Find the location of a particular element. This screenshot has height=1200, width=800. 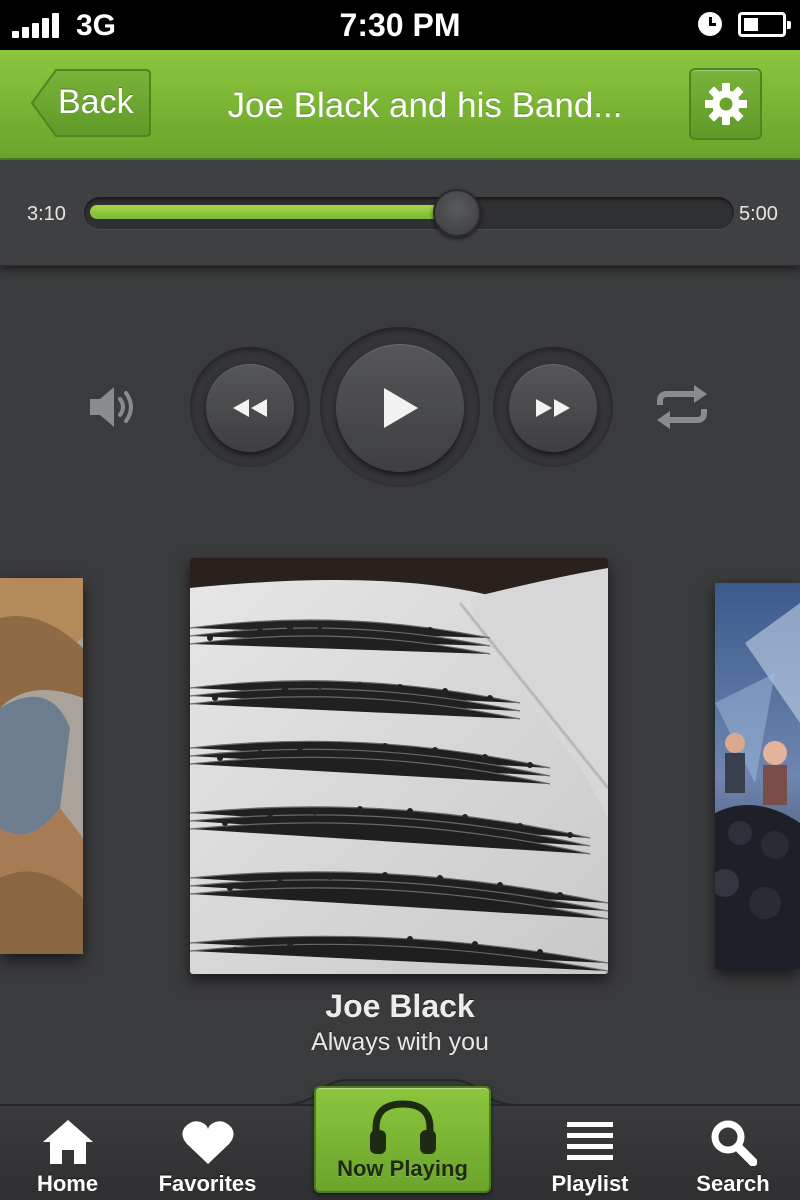

tab-label-home: Home is located at coordinates (67, 1183).